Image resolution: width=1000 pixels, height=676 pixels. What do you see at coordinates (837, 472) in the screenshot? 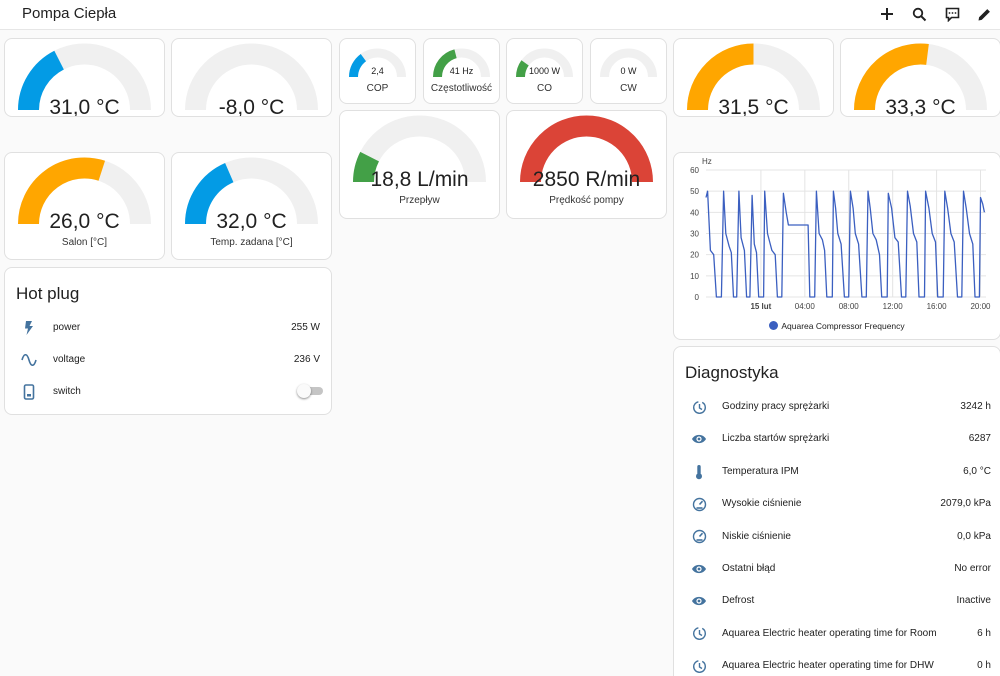
I see `diagnostic-row: Temperatura IPM 6,0 °C` at bounding box center [837, 472].